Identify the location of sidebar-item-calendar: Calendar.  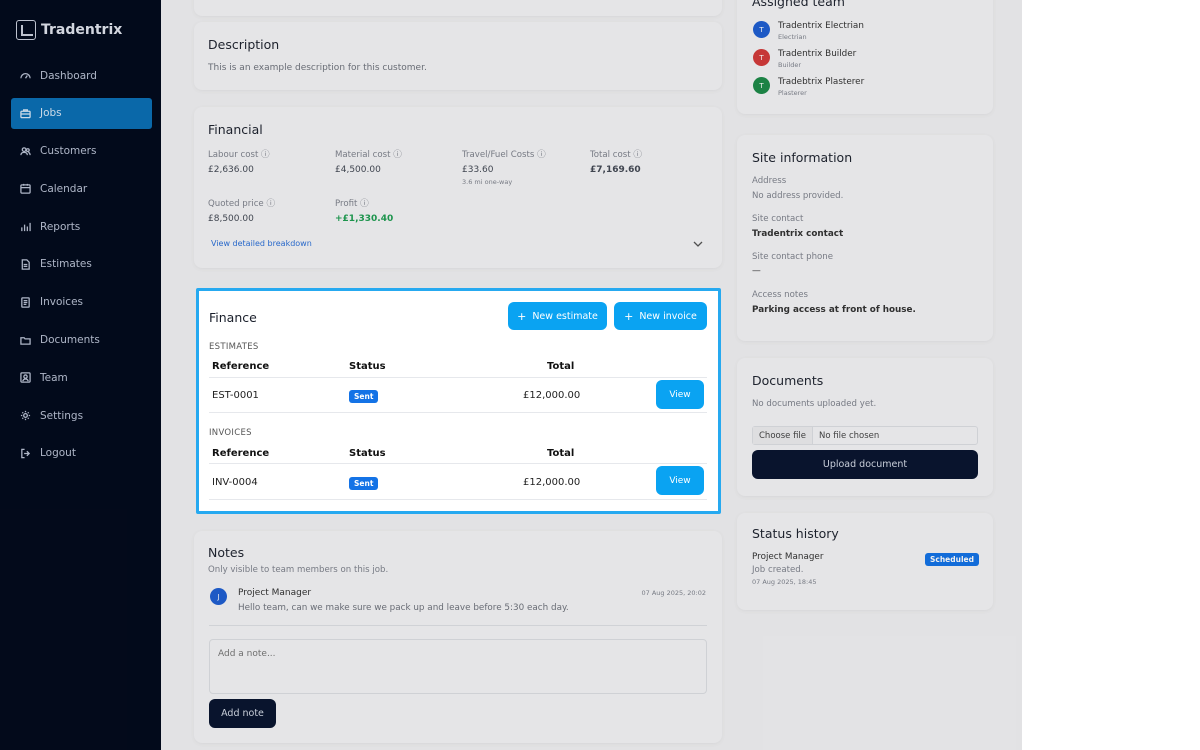
(81, 188).